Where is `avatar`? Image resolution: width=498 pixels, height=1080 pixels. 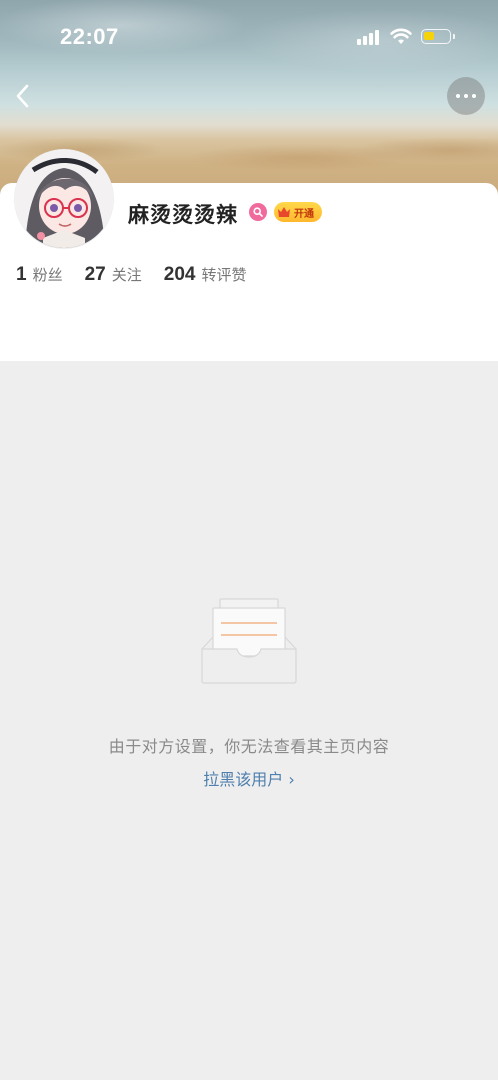
avatar is located at coordinates (64, 199).